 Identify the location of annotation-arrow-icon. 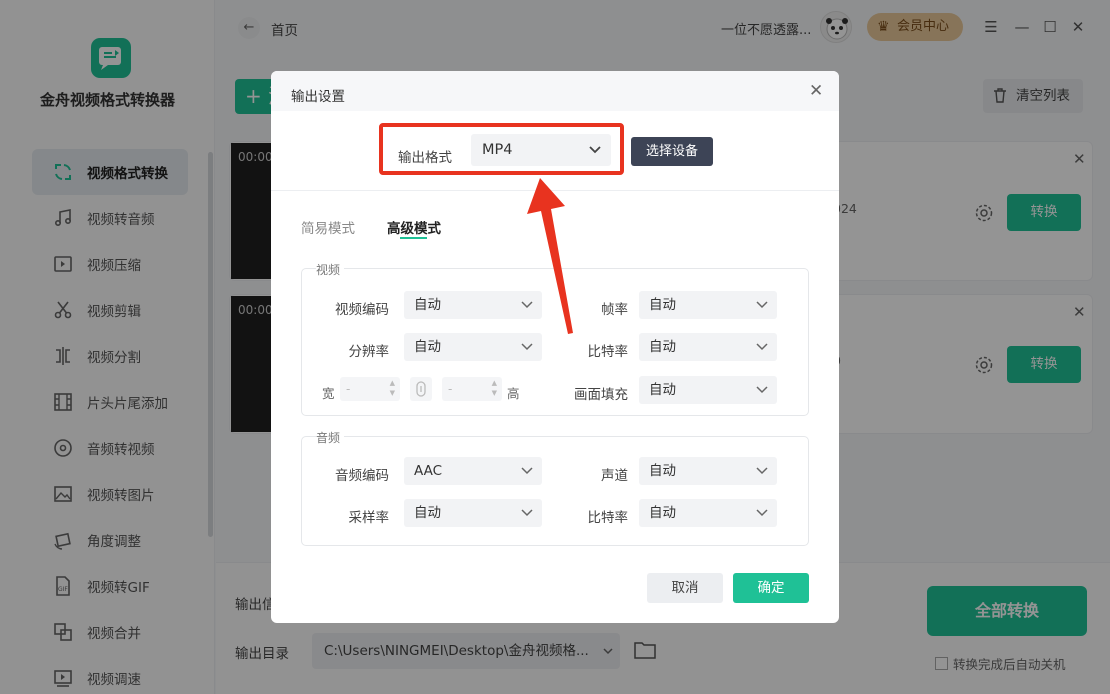
(550, 256).